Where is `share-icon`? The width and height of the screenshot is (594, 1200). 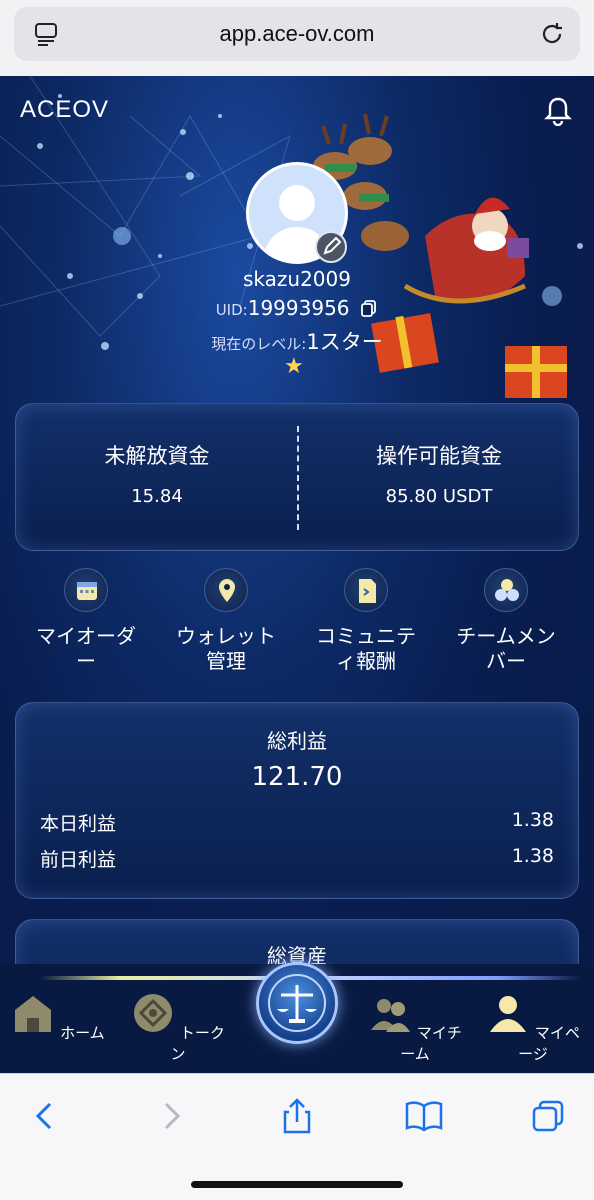 share-icon is located at coordinates (297, 1116).